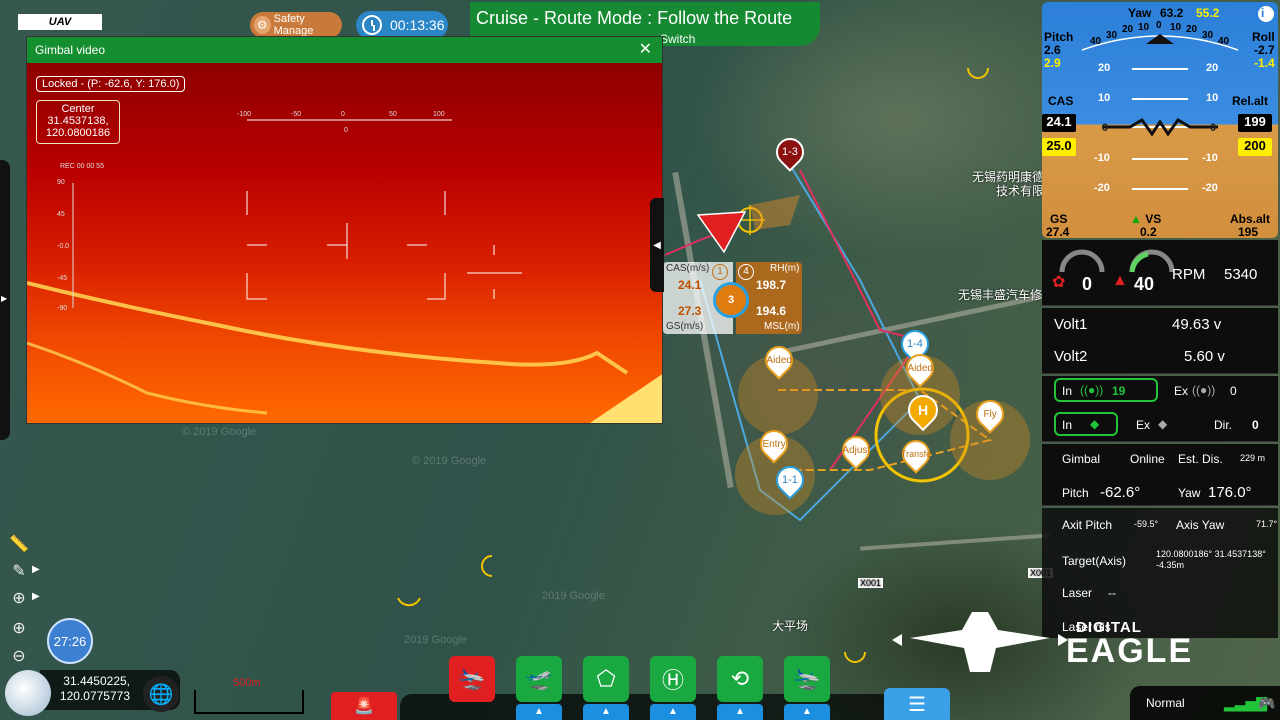  Describe the element at coordinates (19, 544) in the screenshot. I see `ruler-icon: 📏` at that location.